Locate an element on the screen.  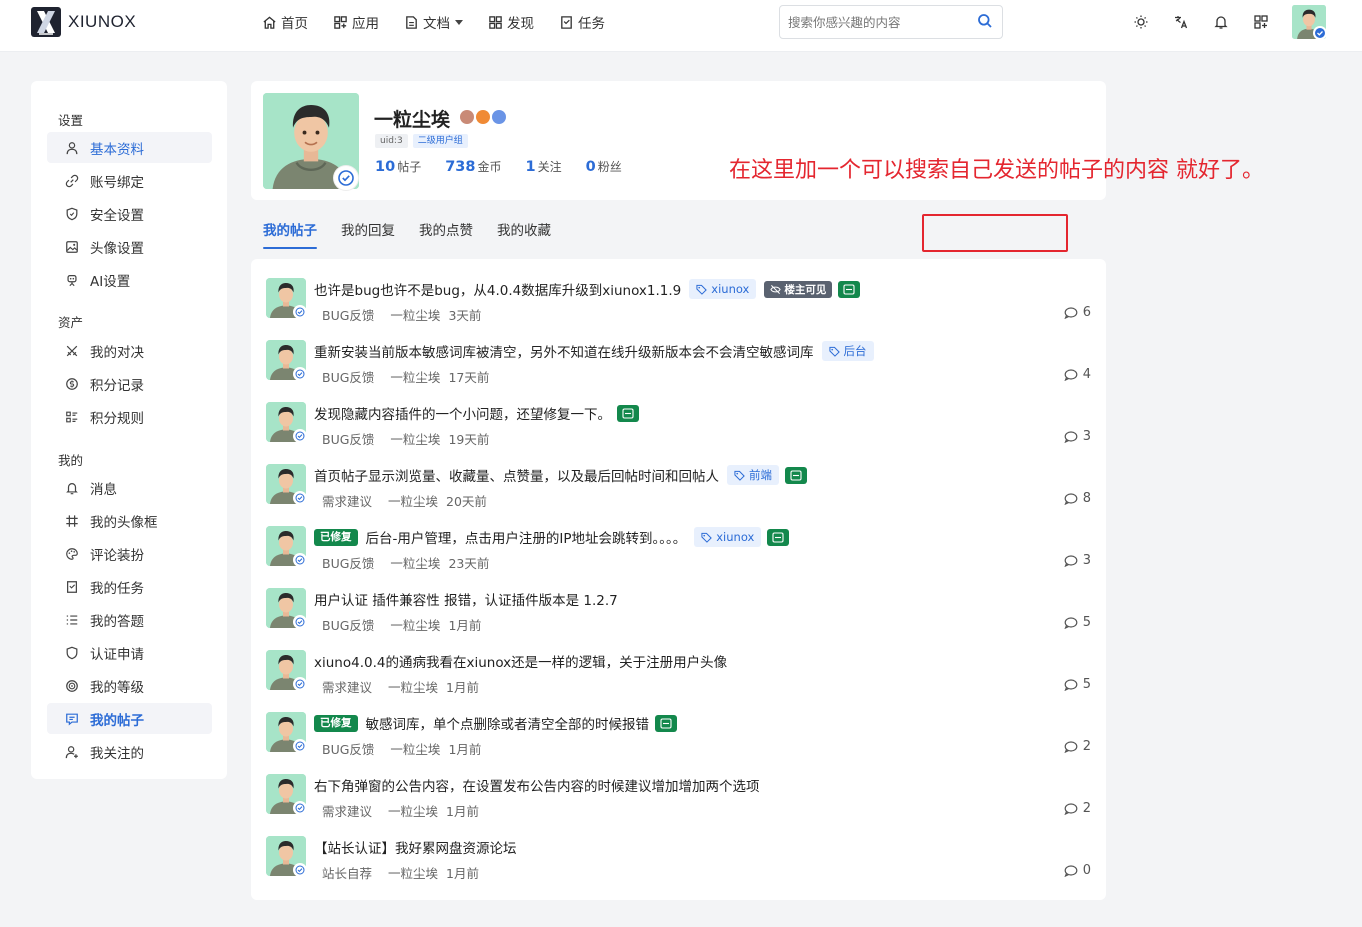
apps-menu-button is located at coordinates (1261, 22).